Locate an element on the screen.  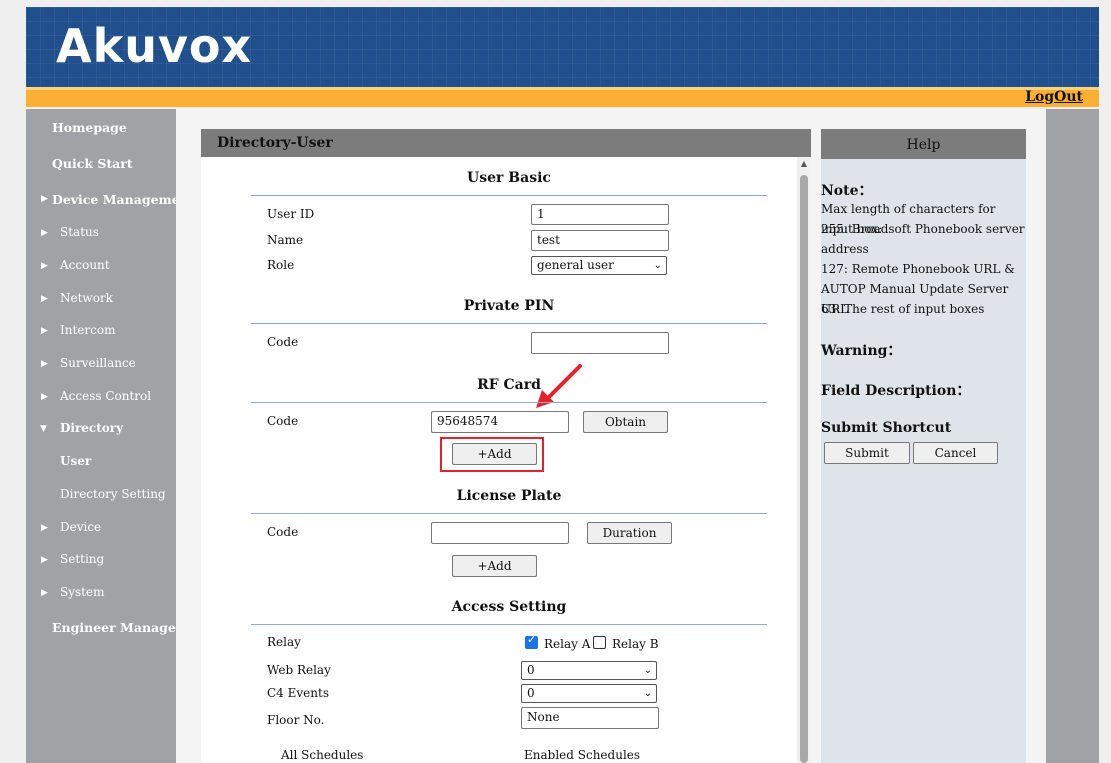
relay-b-checkbox is located at coordinates (599, 642).